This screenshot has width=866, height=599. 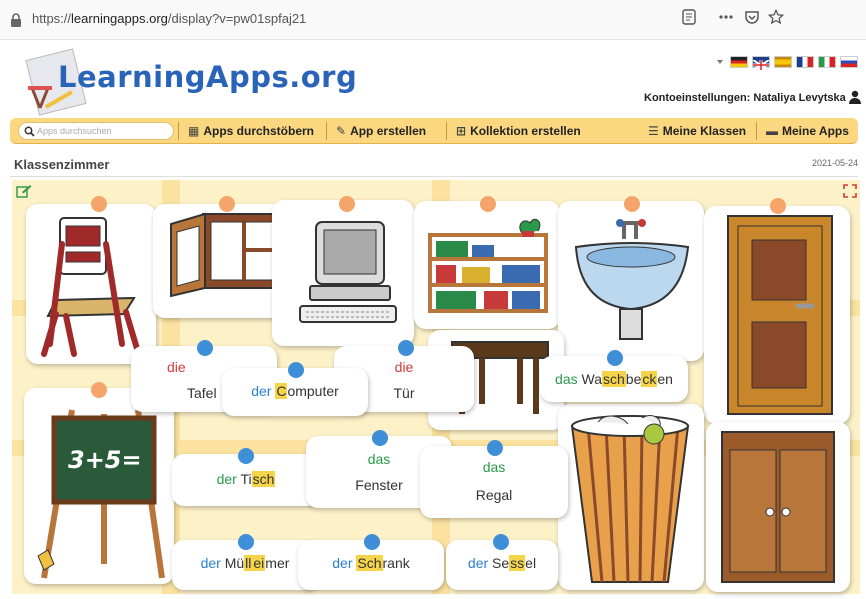 I want to click on wardrobe-picture, so click(x=778, y=507).